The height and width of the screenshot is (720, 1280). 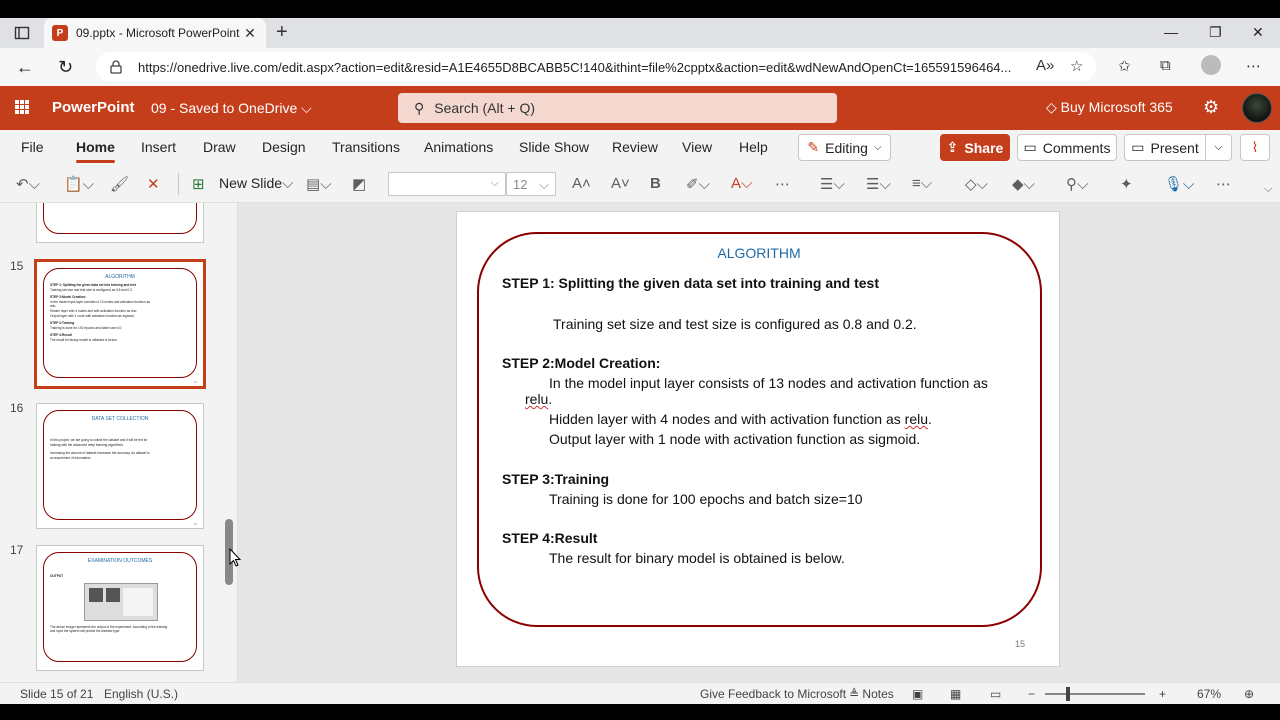 I want to click on user-avatar, so click(x=1257, y=108).